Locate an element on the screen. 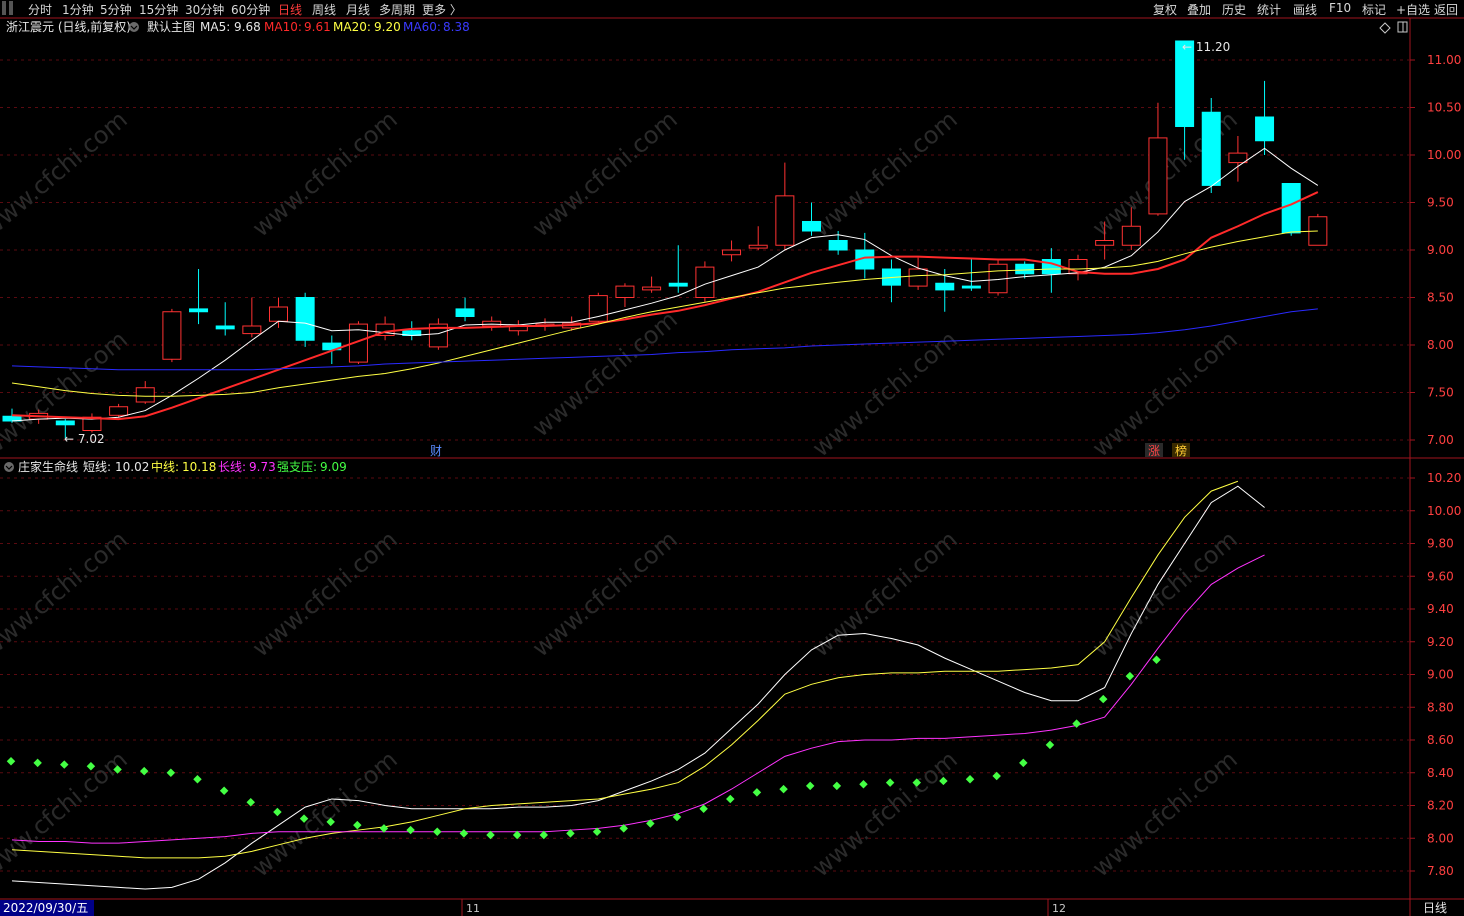 Image resolution: width=1464 pixels, height=916 pixels. mid-line-label: 中线: is located at coordinates (165, 466).